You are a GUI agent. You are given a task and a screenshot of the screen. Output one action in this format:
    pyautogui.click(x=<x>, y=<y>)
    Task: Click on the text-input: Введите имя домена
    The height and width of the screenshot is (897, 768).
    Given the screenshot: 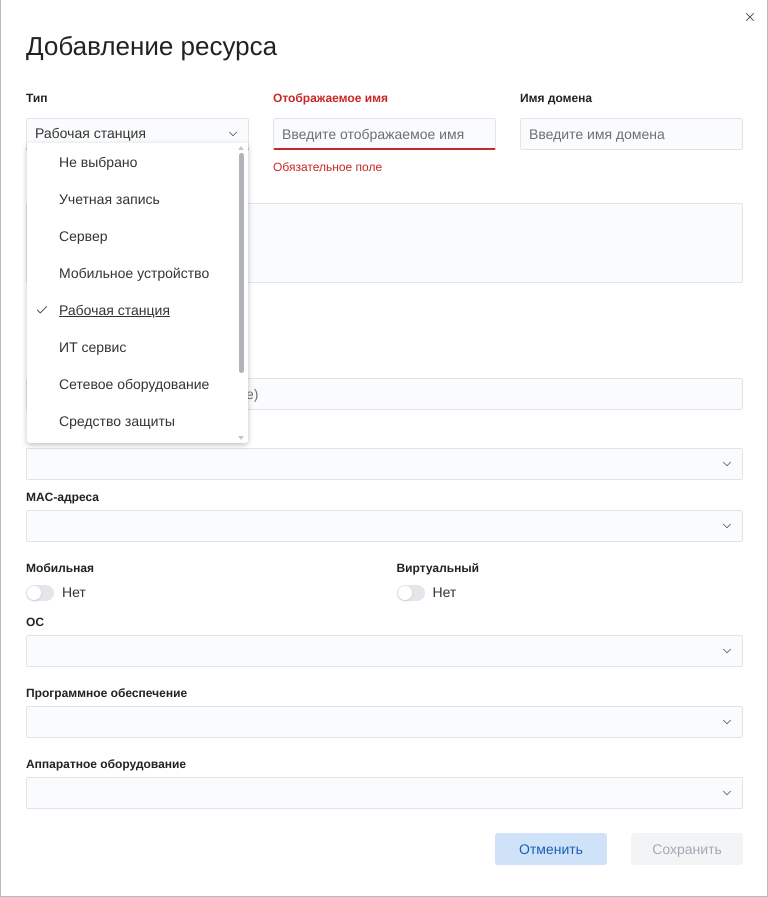 What is the action you would take?
    pyautogui.click(x=631, y=134)
    